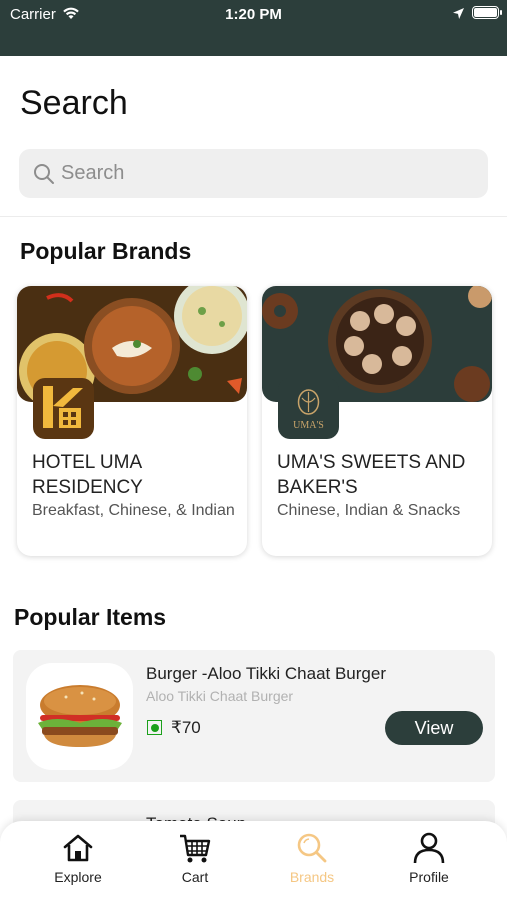 The image size is (507, 900). I want to click on search-input, so click(266, 173).